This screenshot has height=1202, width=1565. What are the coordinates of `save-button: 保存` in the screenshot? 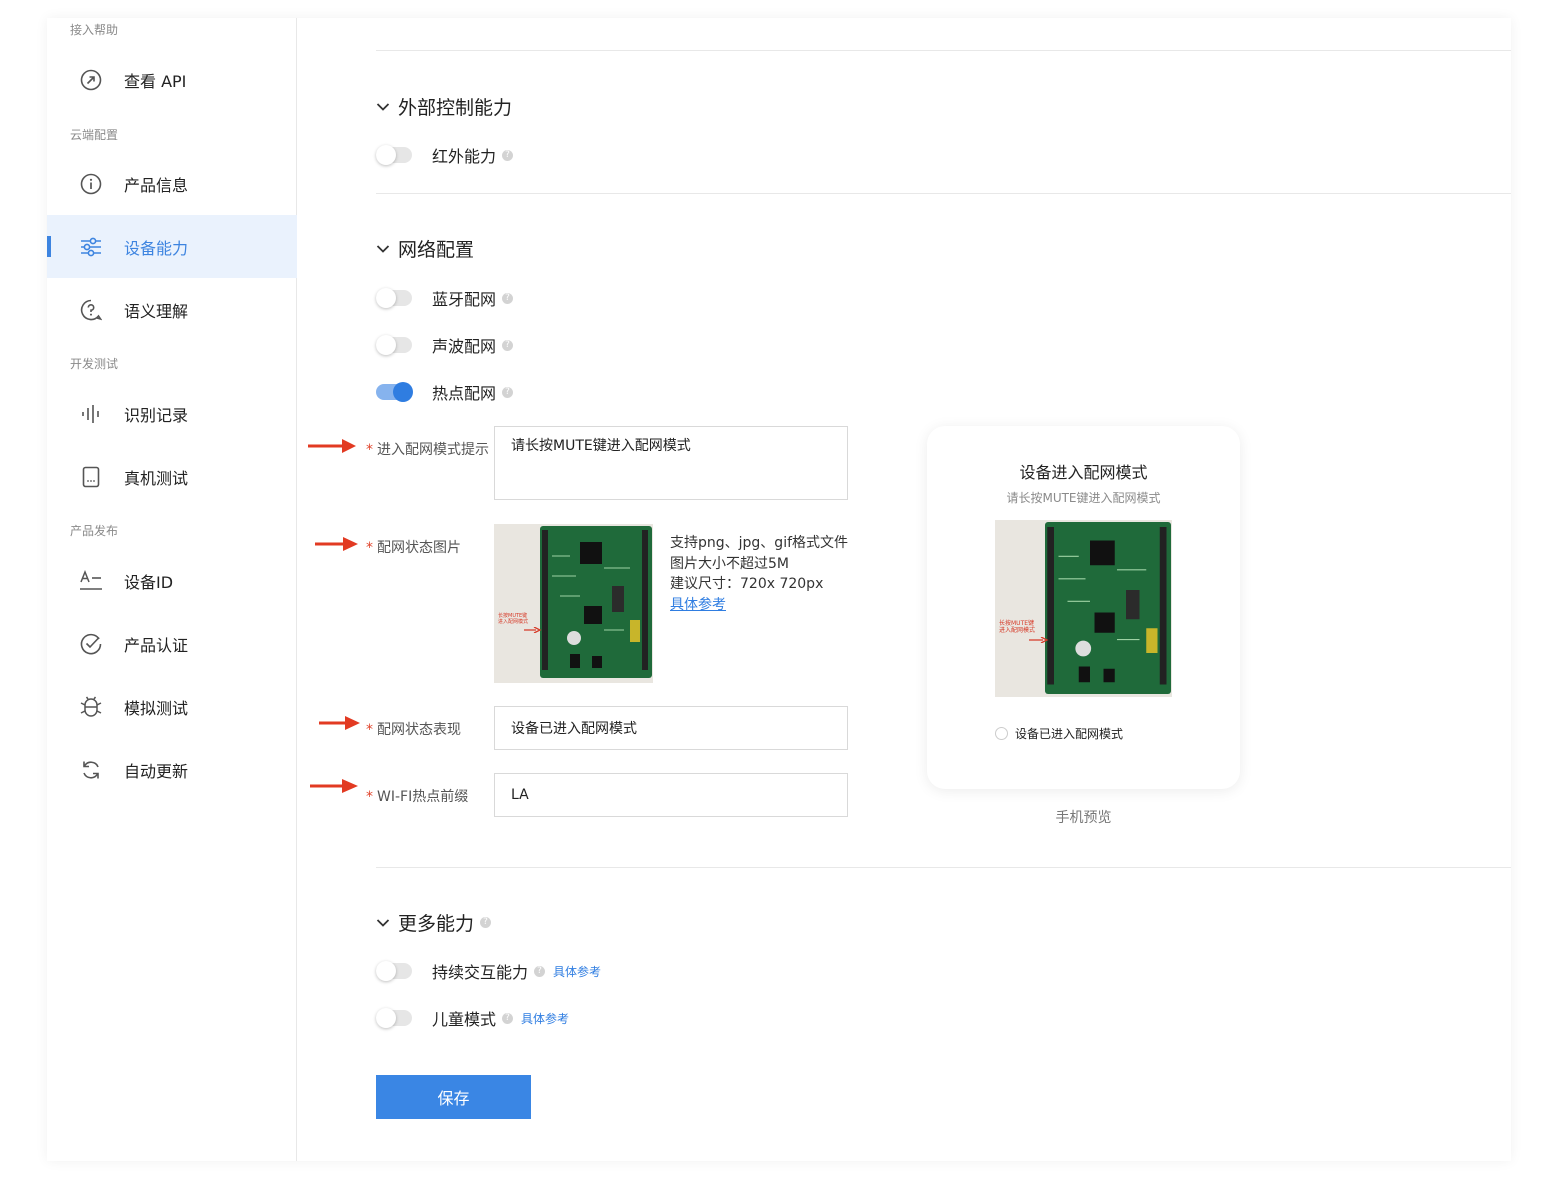 It's located at (453, 1097).